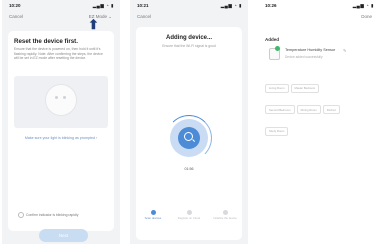 The height and width of the screenshot is (244, 382). Describe the element at coordinates (21, 215) in the screenshot. I see `radio-icon` at that location.